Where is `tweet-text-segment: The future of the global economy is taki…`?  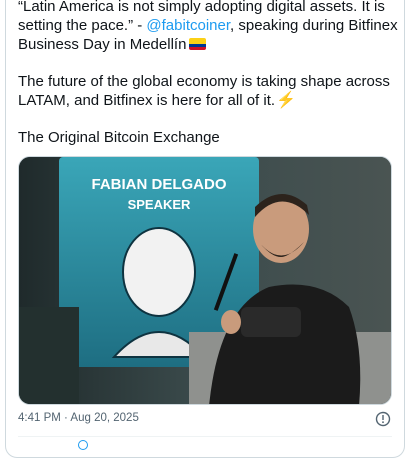
tweet-text-segment: The future of the global economy is taki… is located at coordinates (204, 91).